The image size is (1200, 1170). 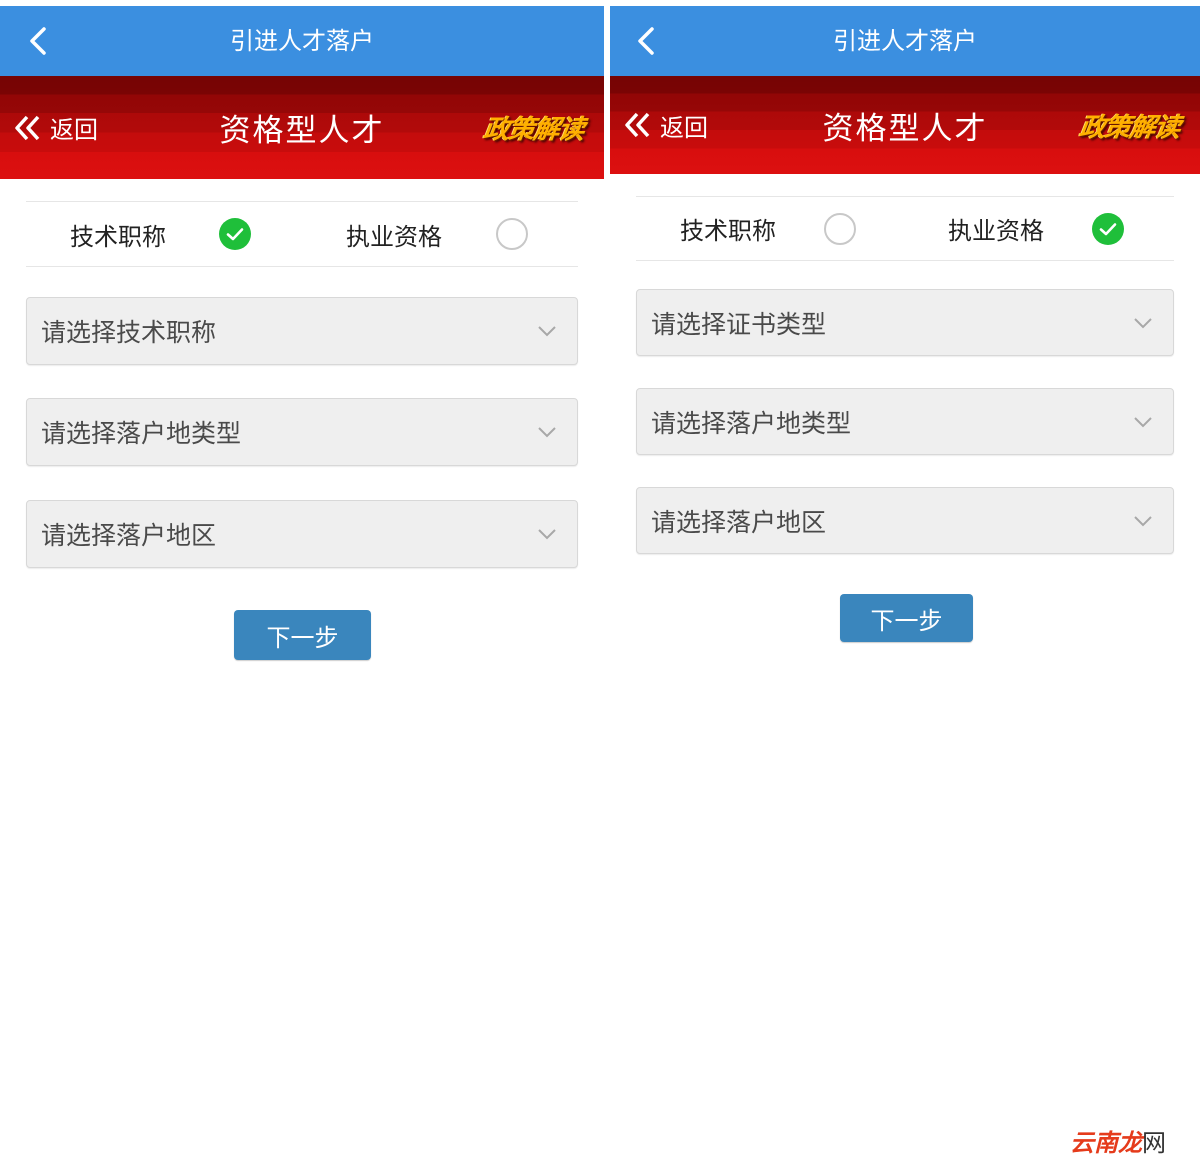 What do you see at coordinates (302, 331) in the screenshot?
I see `technical-title-select: 请选择技术职称` at bounding box center [302, 331].